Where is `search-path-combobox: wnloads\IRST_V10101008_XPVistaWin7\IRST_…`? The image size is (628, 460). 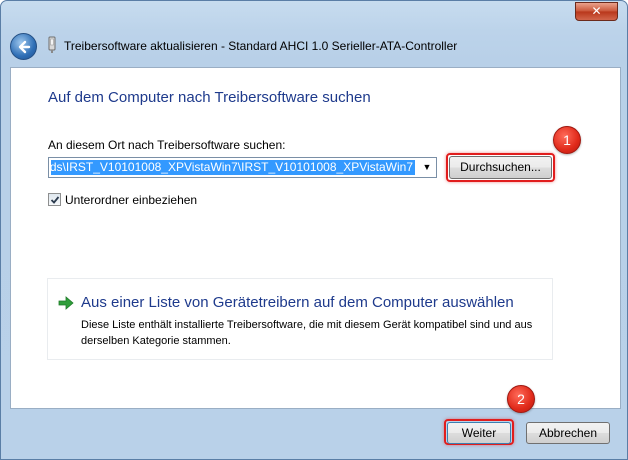 search-path-combobox: wnloads\IRST_V10101008_XPVistaWin7\IRST_… is located at coordinates (242, 167).